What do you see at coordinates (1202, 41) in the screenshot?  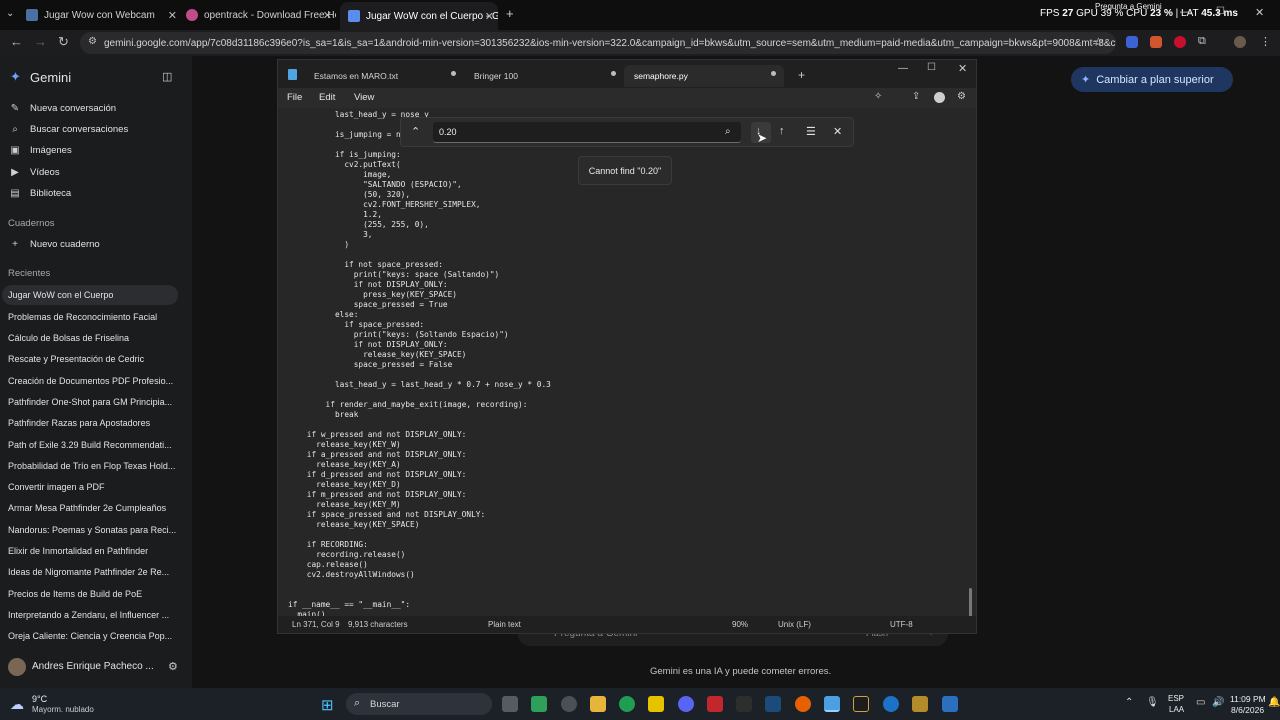 I see `extensions-puzzle-icon: ⧉` at bounding box center [1202, 41].